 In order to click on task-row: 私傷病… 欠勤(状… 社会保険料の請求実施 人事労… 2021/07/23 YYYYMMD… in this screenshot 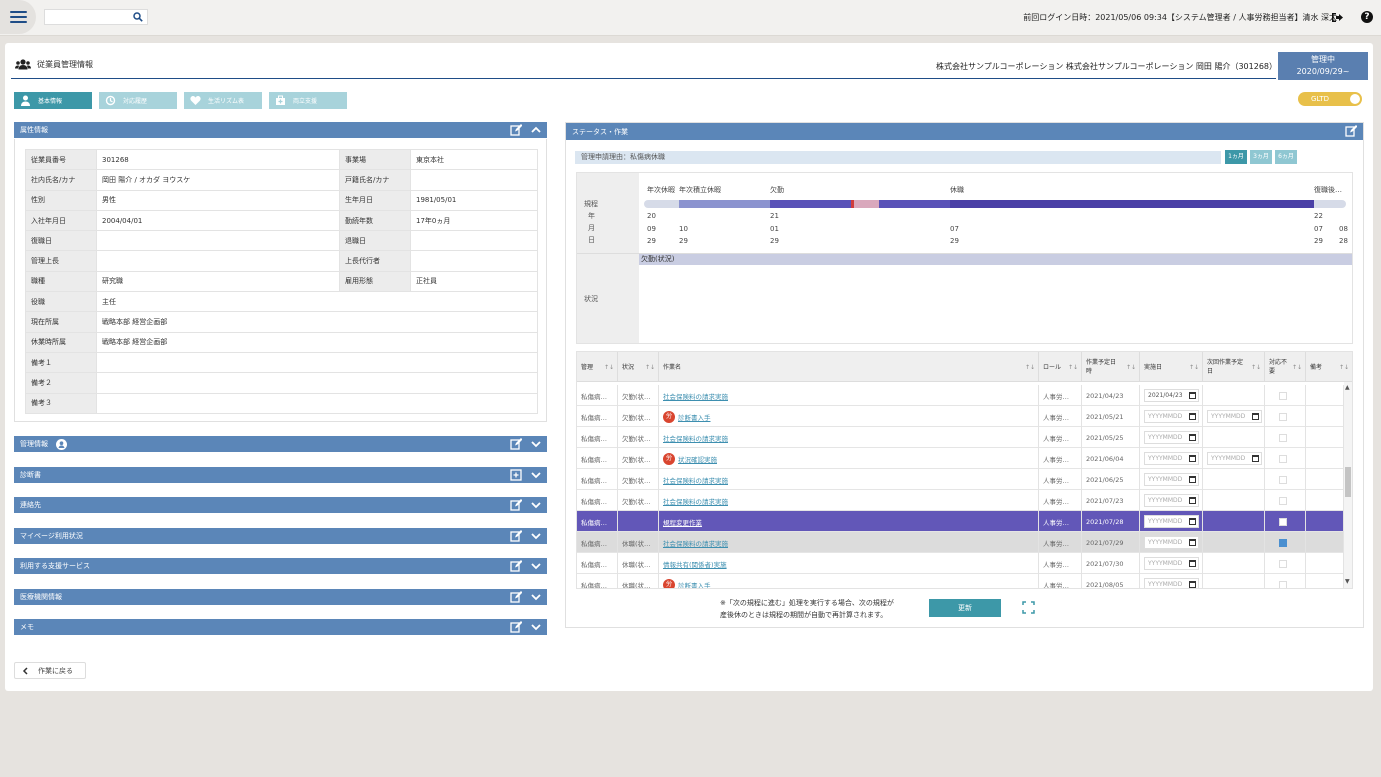, I will do `click(960, 500)`.